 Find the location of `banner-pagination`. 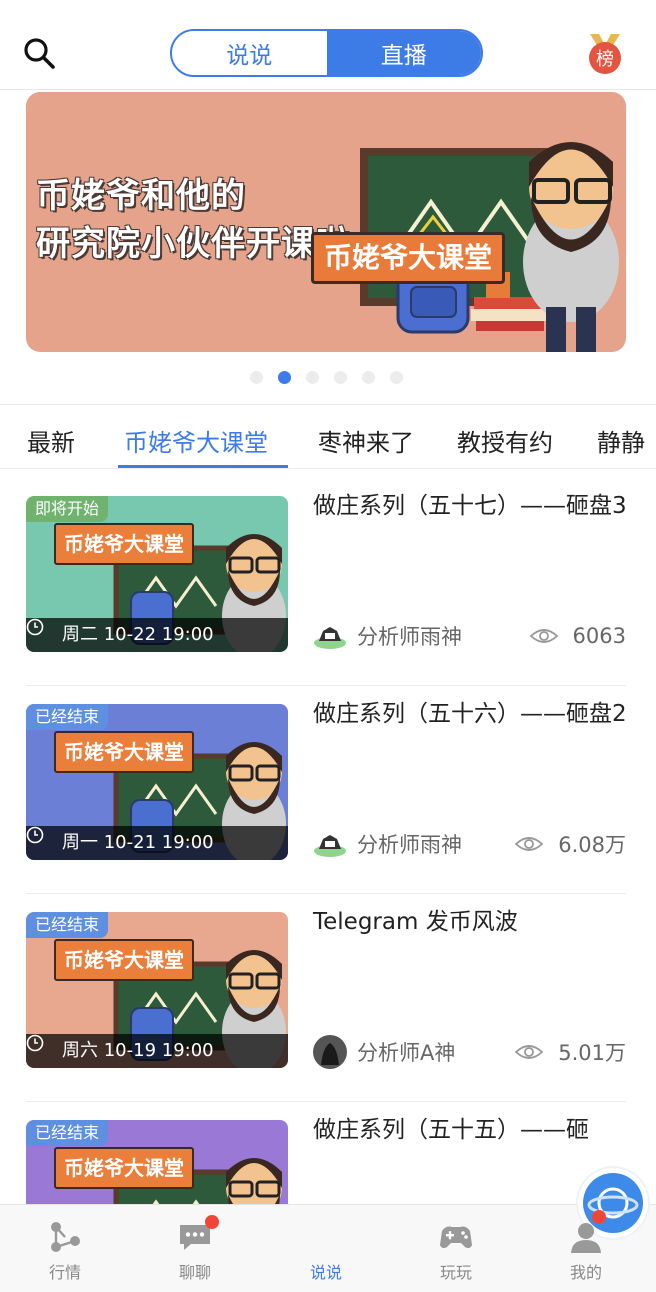

banner-pagination is located at coordinates (326, 377).